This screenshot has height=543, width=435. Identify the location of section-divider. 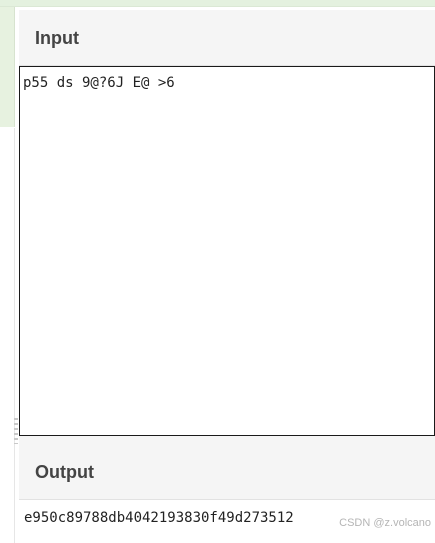
(227, 440).